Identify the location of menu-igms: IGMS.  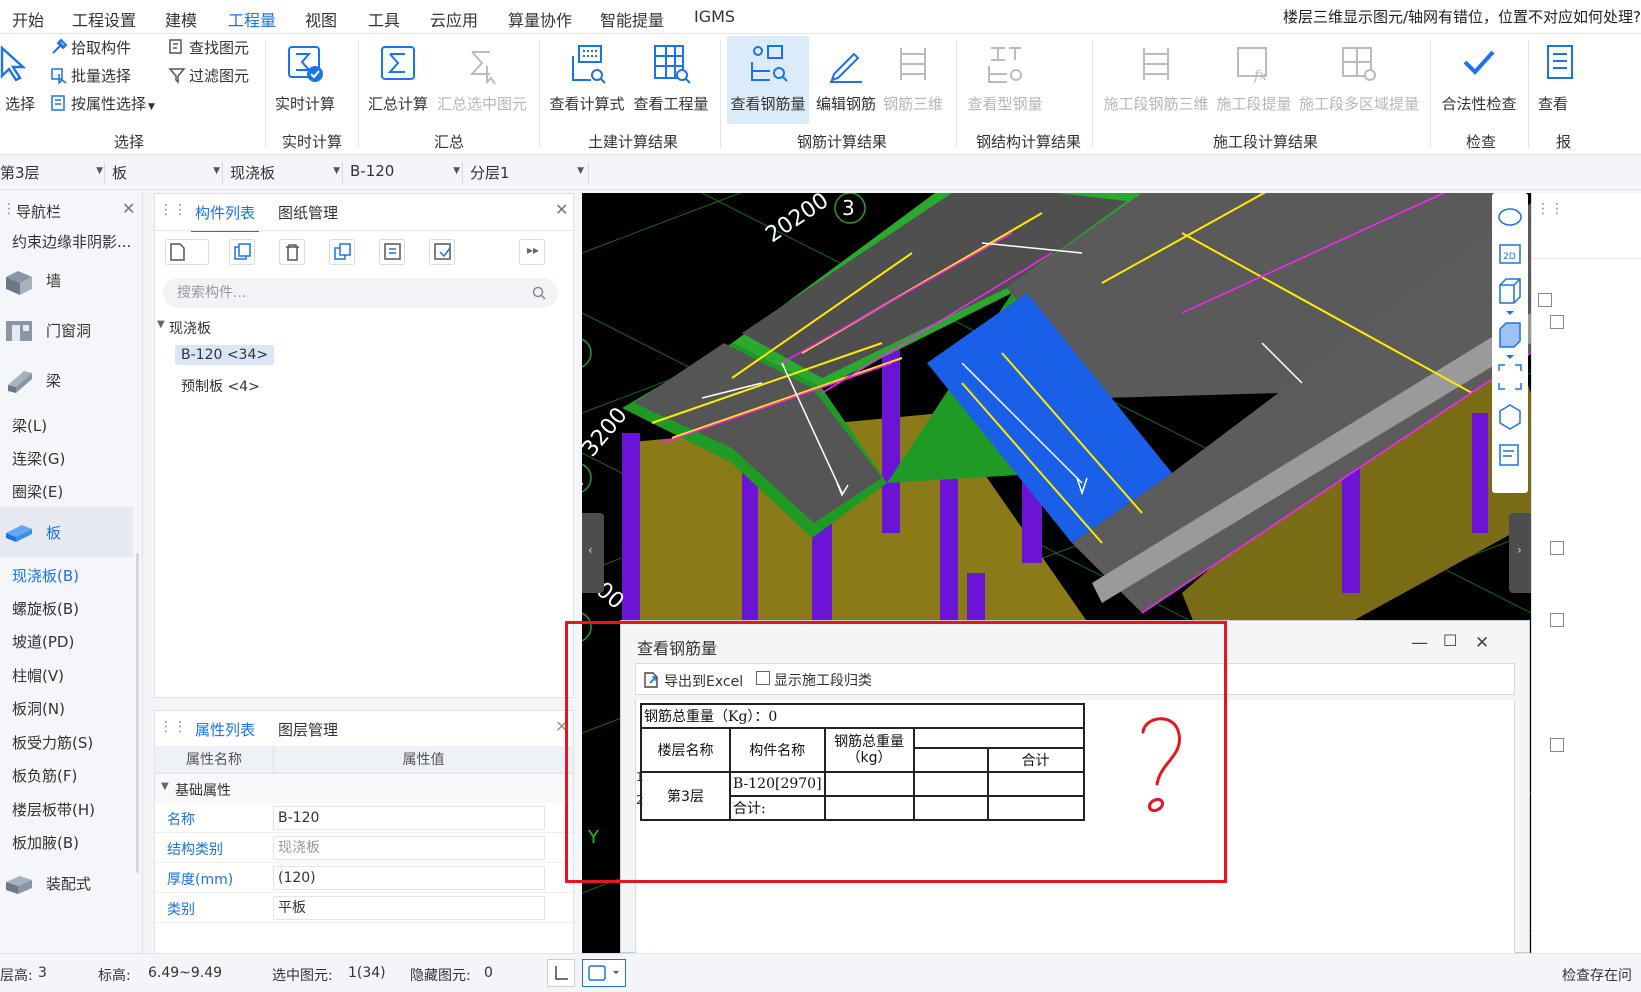
(714, 16).